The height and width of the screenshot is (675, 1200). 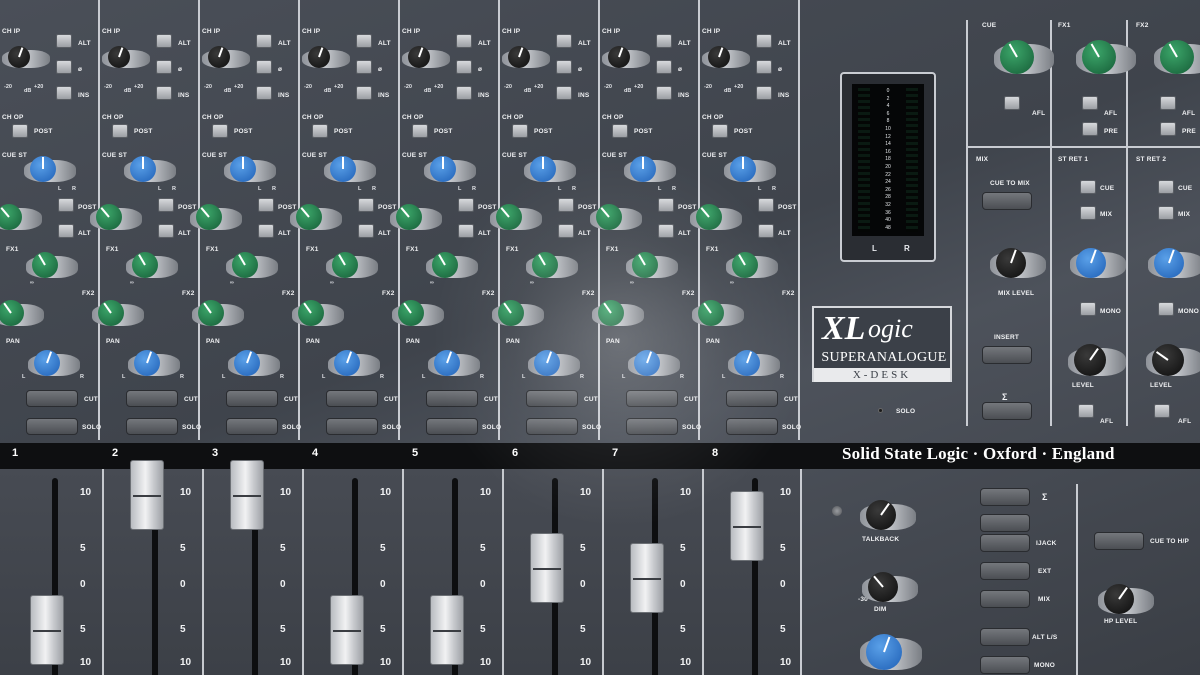 What do you see at coordinates (1169, 263) in the screenshot?
I see `st-ret-2-balance-knob` at bounding box center [1169, 263].